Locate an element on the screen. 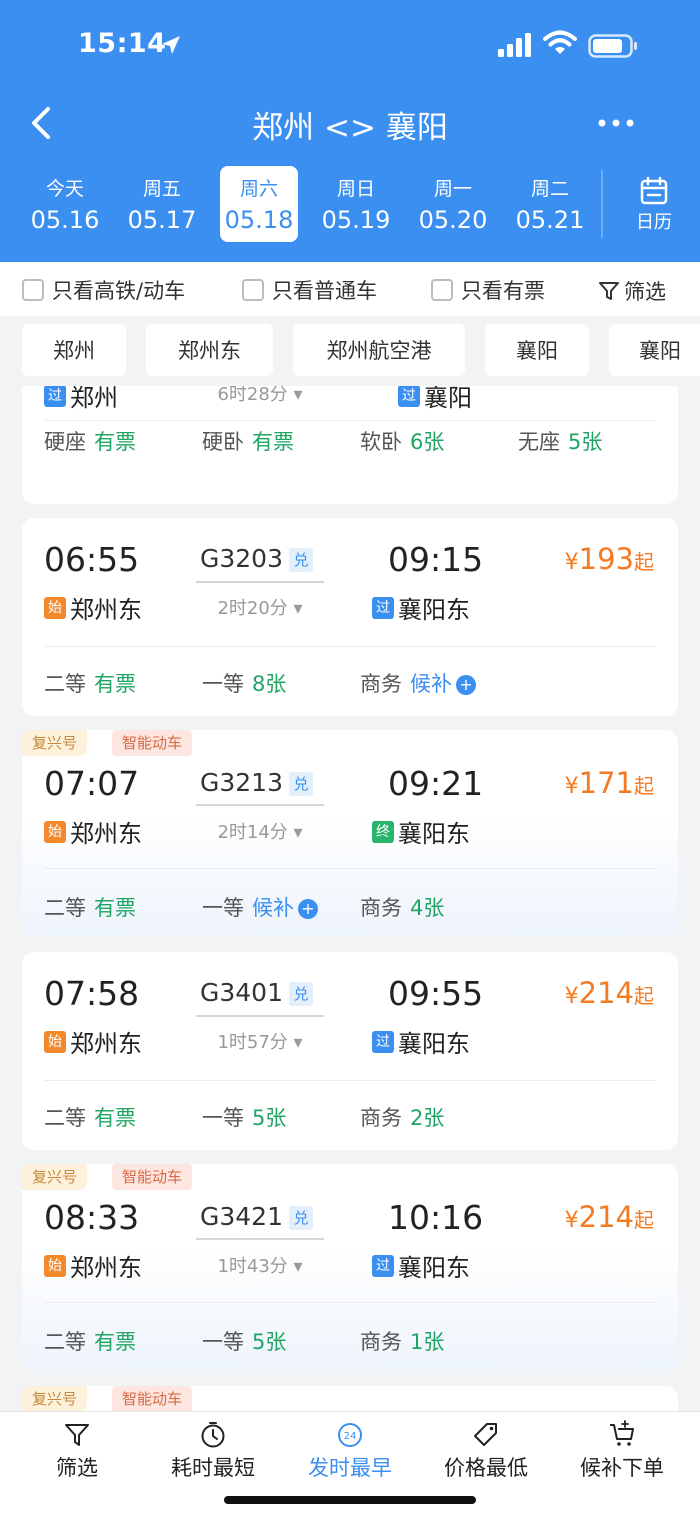 This screenshot has width=700, height=1517. departure-time: 06:55 is located at coordinates (92, 559).